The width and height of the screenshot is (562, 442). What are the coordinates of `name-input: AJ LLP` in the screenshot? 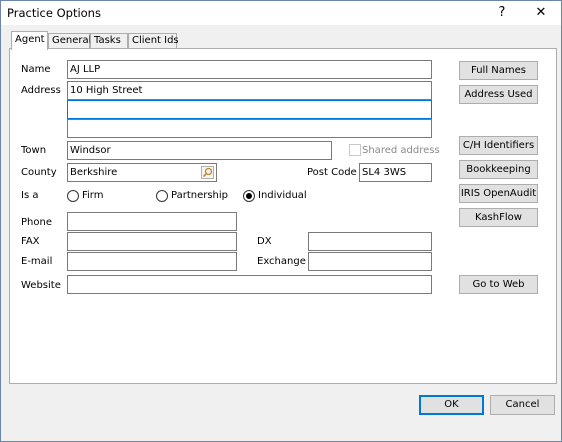 It's located at (249, 69).